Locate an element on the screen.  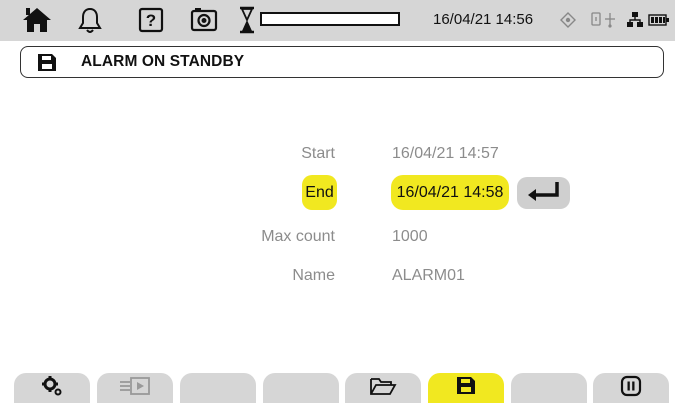
status-bar: ? 16/04/21 14:56 is located at coordinates (337, 20).